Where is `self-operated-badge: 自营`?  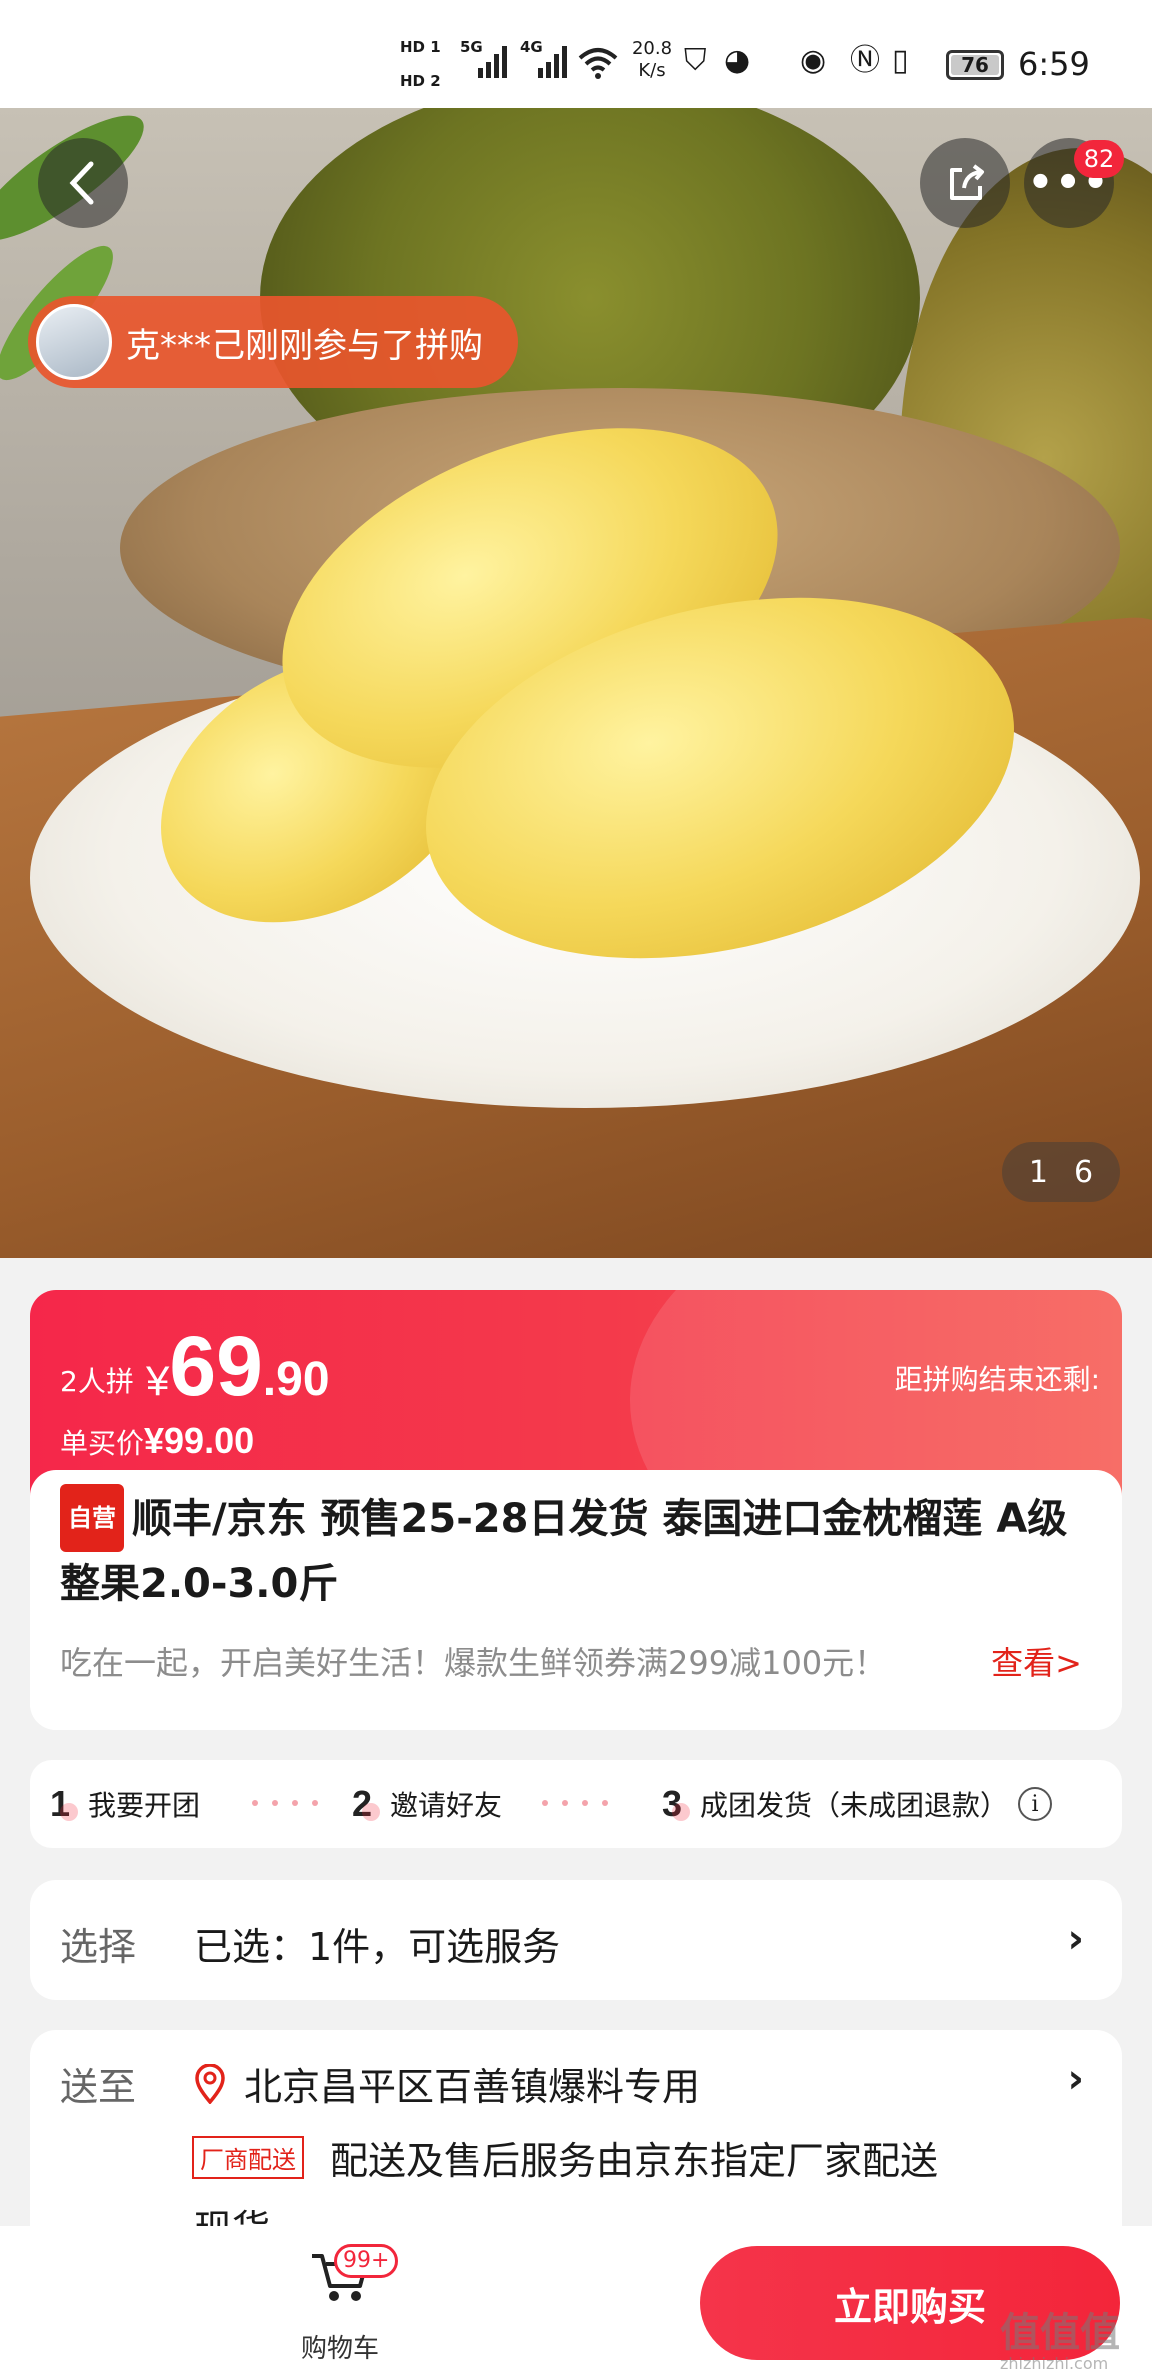
self-operated-badge: 自营 is located at coordinates (92, 1518).